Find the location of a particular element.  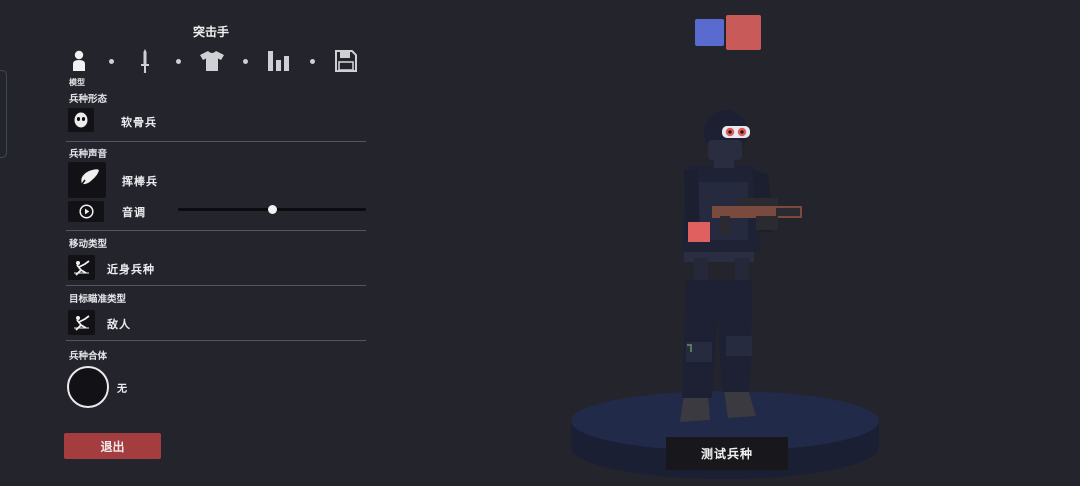

team-blue-button is located at coordinates (709, 32).